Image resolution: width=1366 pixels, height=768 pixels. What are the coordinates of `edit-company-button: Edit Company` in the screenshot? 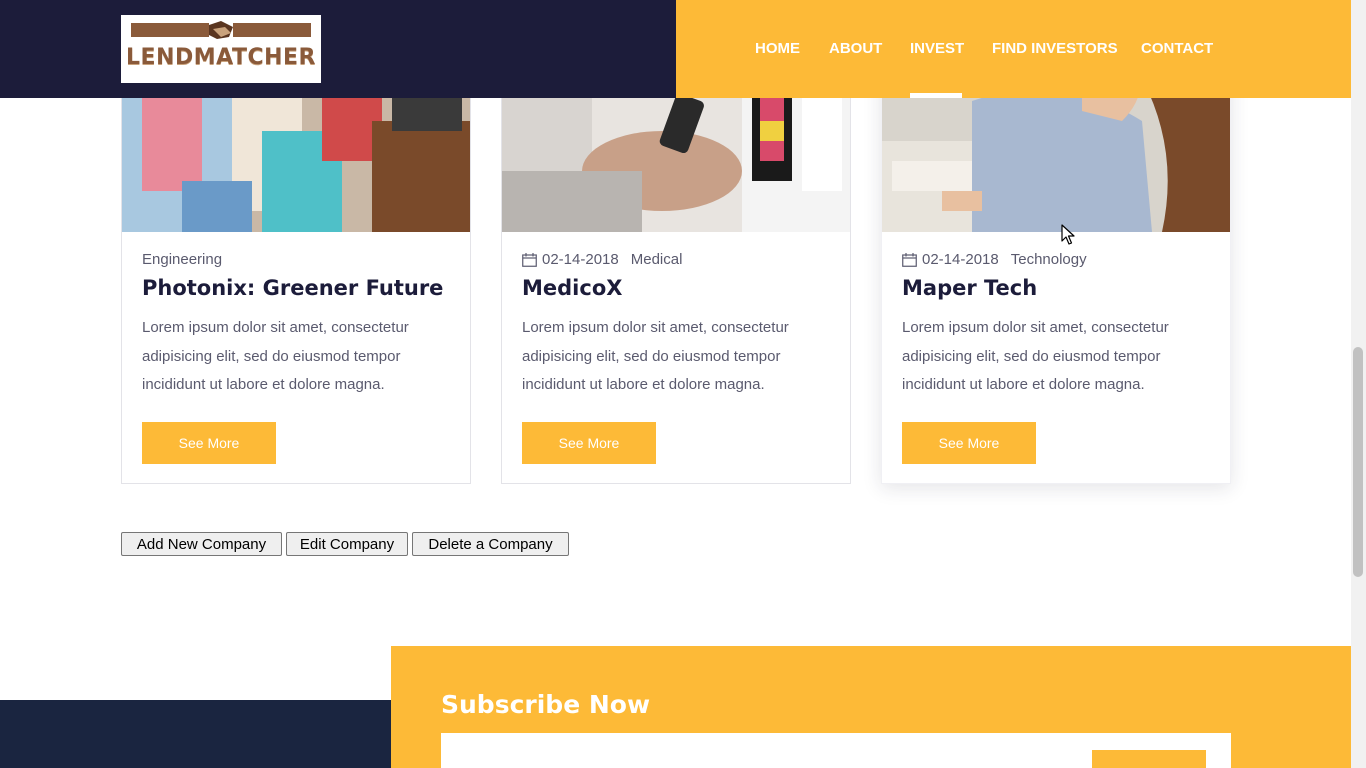 It's located at (347, 544).